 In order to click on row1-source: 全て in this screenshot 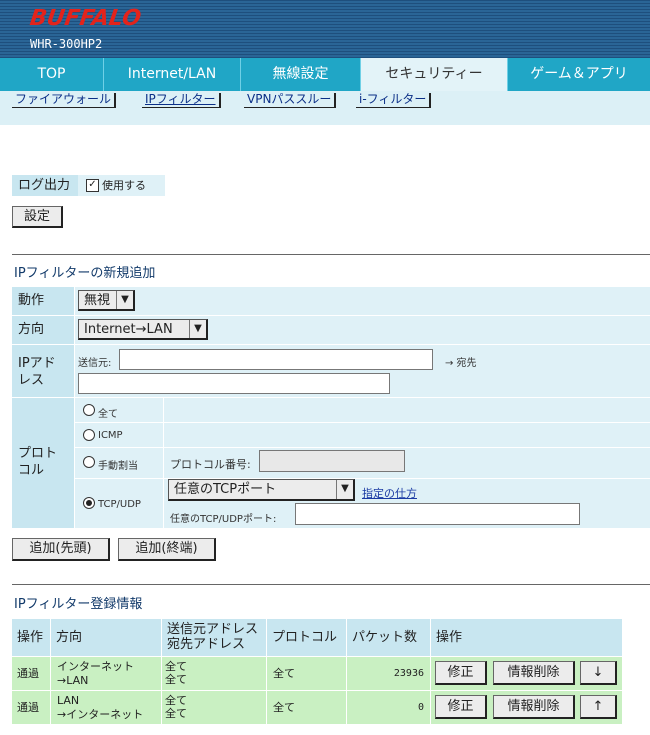, I will do `click(176, 666)`.